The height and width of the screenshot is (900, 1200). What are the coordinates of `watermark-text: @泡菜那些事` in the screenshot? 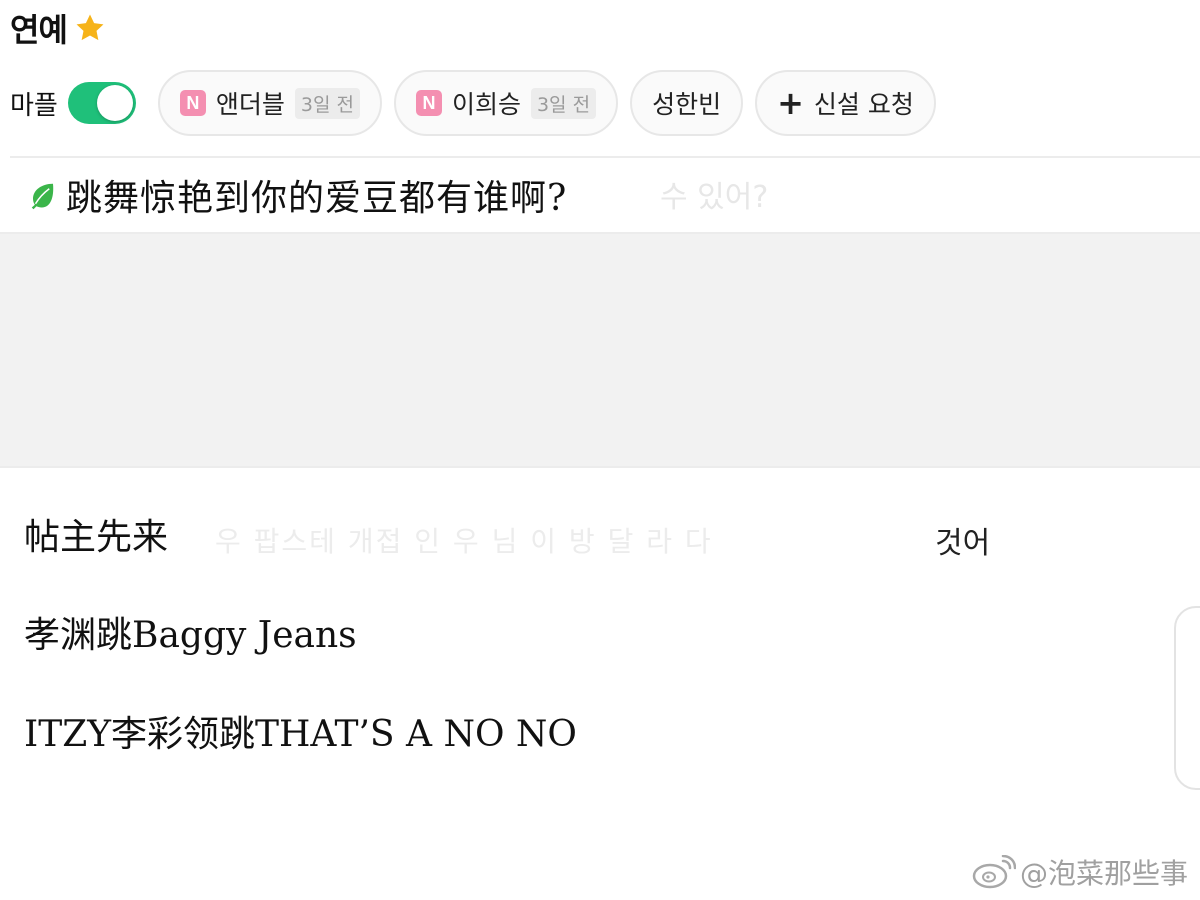 It's located at (1103, 873).